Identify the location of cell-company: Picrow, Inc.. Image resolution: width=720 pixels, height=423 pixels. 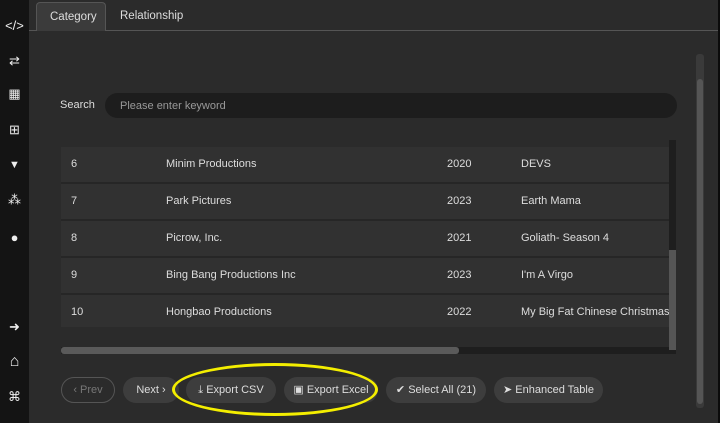
(194, 238).